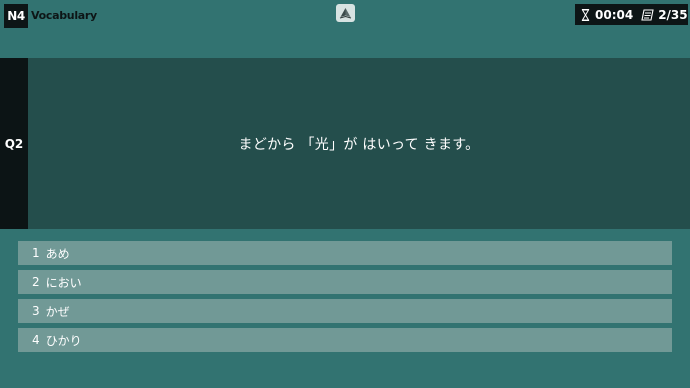 The height and width of the screenshot is (388, 690). What do you see at coordinates (614, 14) in the screenshot?
I see `timer-value: 00:04` at bounding box center [614, 14].